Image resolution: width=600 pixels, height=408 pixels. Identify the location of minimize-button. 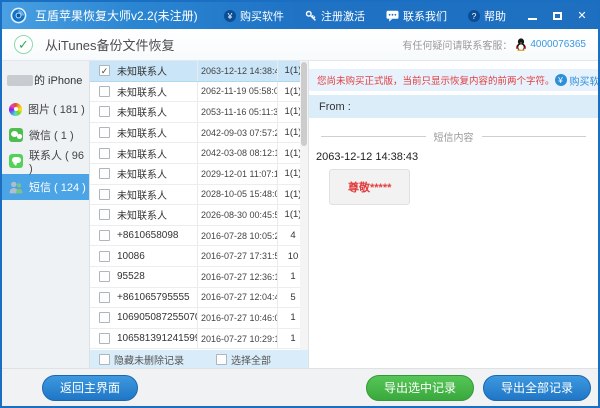
(532, 16).